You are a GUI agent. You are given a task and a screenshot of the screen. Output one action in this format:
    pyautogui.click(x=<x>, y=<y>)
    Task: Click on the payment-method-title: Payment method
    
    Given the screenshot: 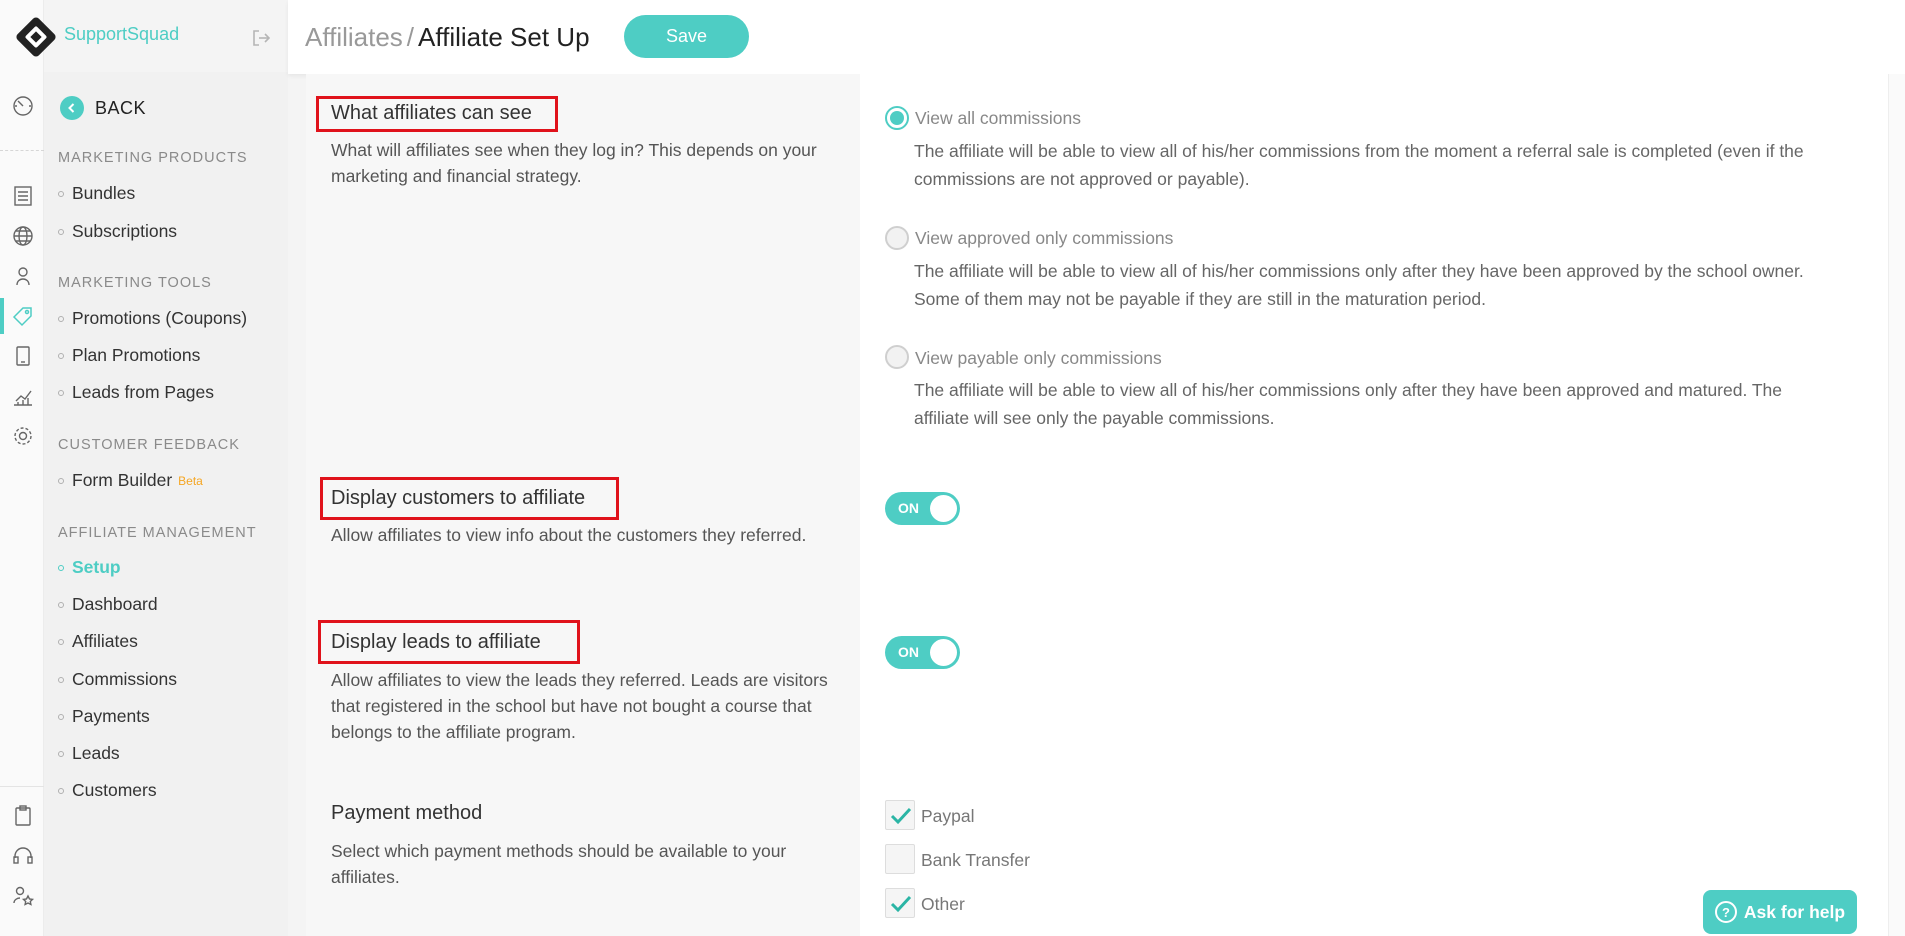 What is the action you would take?
    pyautogui.click(x=407, y=813)
    